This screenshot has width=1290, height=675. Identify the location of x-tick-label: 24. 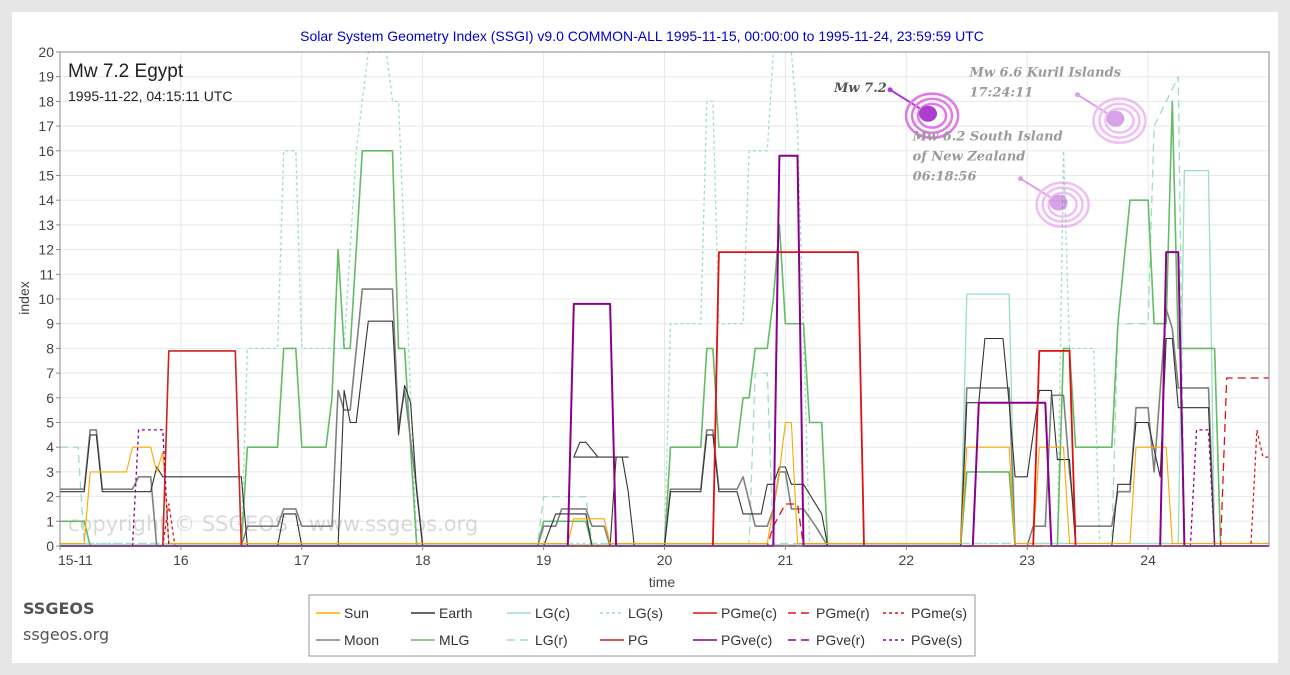
(1148, 560).